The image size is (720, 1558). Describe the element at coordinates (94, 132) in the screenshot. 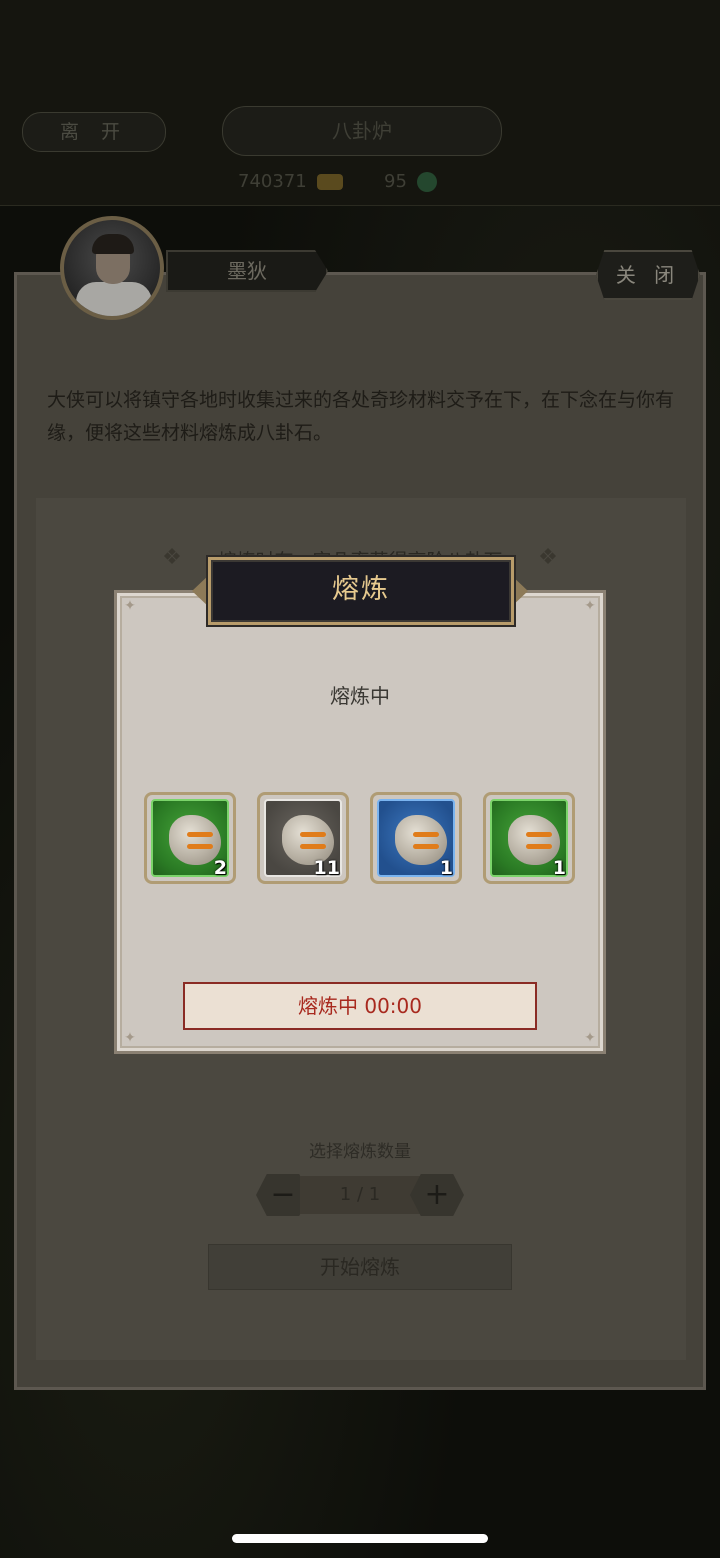

I see `leave-button: 离 开` at that location.